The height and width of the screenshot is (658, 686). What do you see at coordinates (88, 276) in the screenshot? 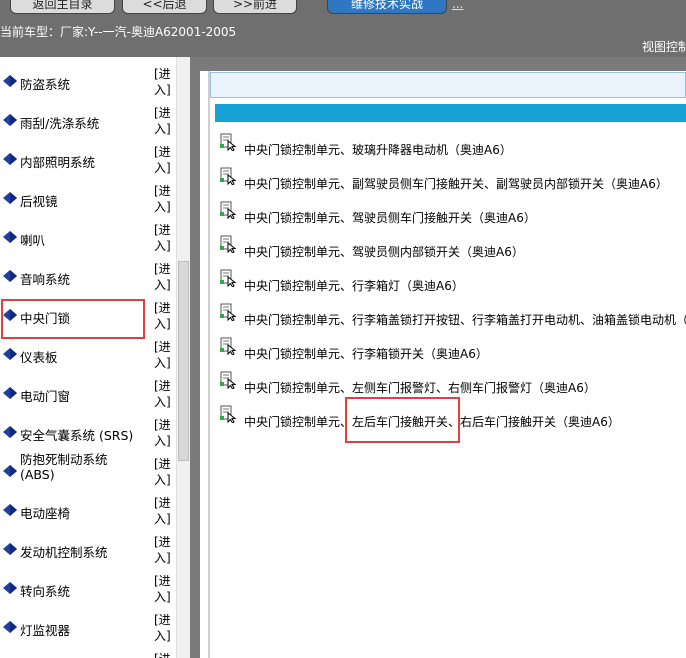
I see `sidebar-item-audio: 音响系统 [进入]` at bounding box center [88, 276].